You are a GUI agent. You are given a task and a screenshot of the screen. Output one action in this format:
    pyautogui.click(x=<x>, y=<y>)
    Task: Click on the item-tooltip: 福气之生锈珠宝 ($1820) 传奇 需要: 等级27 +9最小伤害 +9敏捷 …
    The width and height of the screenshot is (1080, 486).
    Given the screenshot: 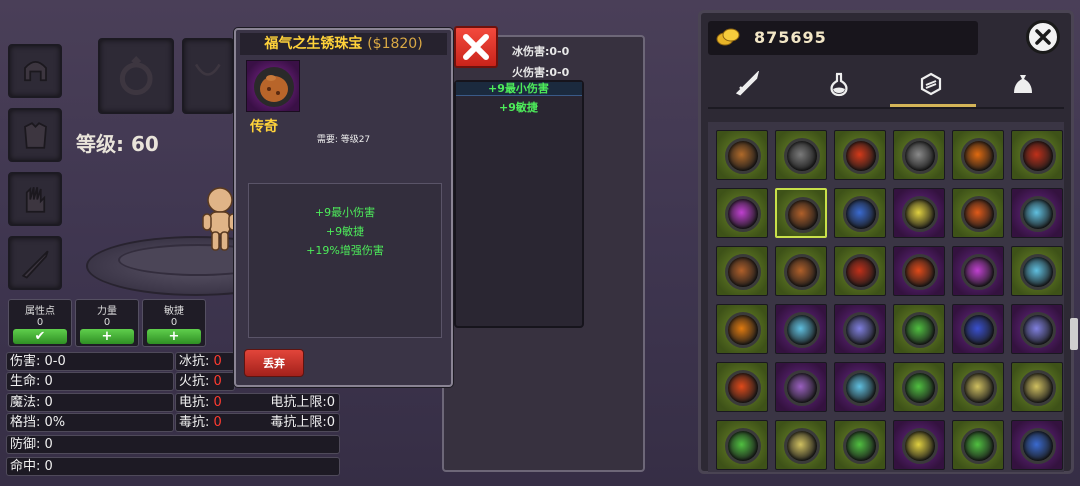 What is the action you would take?
    pyautogui.click(x=343, y=207)
    